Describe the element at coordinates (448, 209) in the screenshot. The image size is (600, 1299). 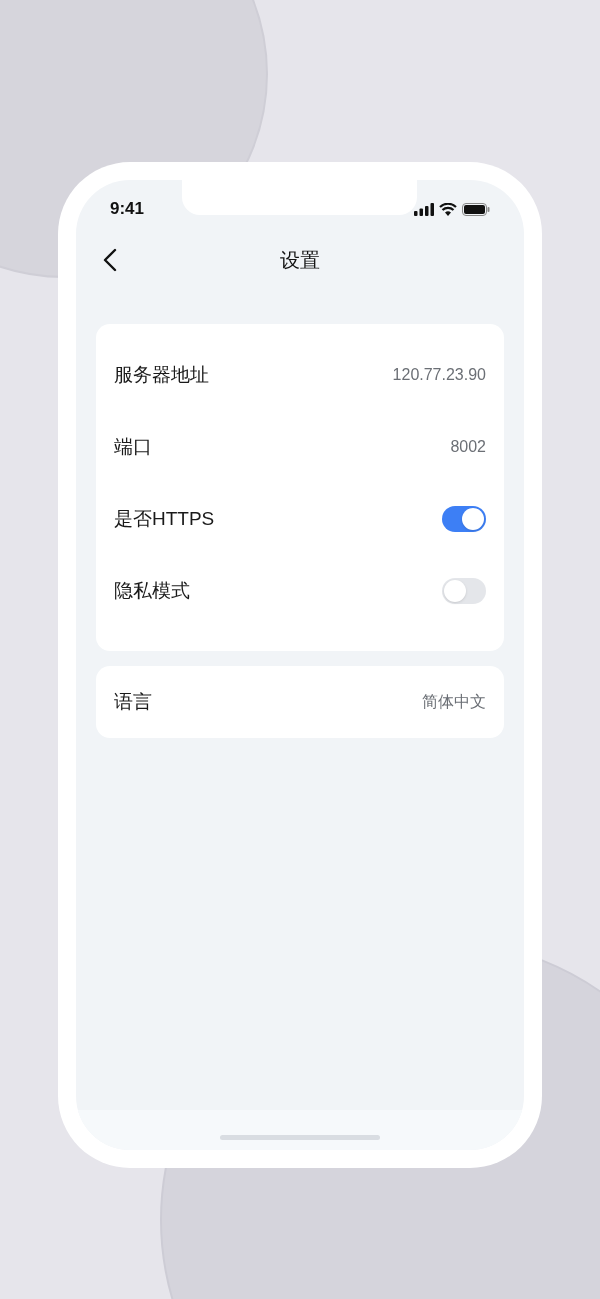
I see `wifi-icon` at that location.